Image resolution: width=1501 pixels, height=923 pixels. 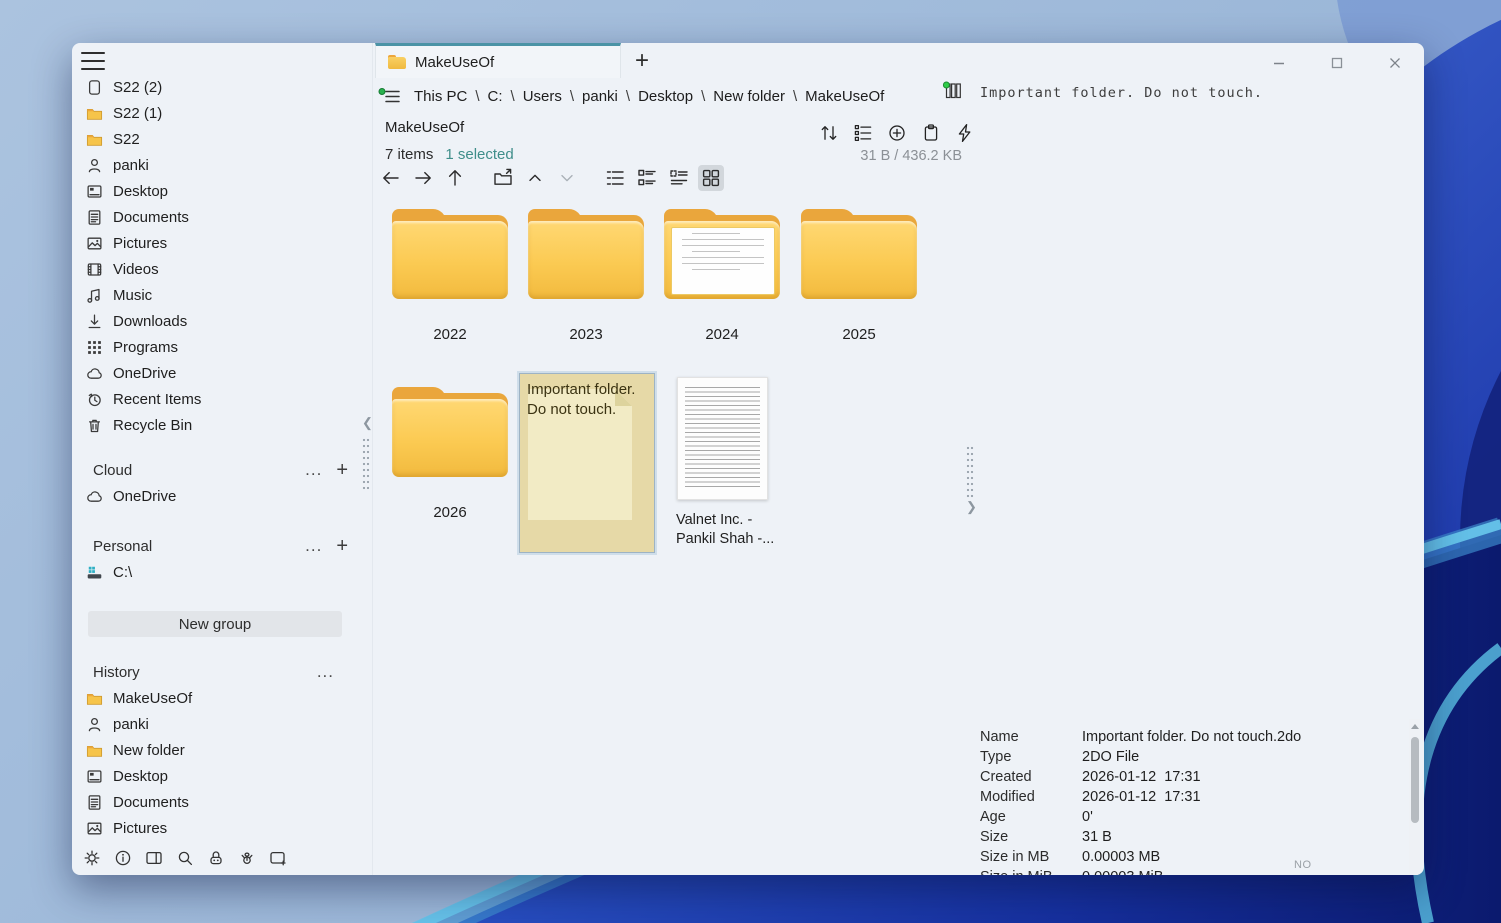 I want to click on folder-icon, so click(x=94, y=139).